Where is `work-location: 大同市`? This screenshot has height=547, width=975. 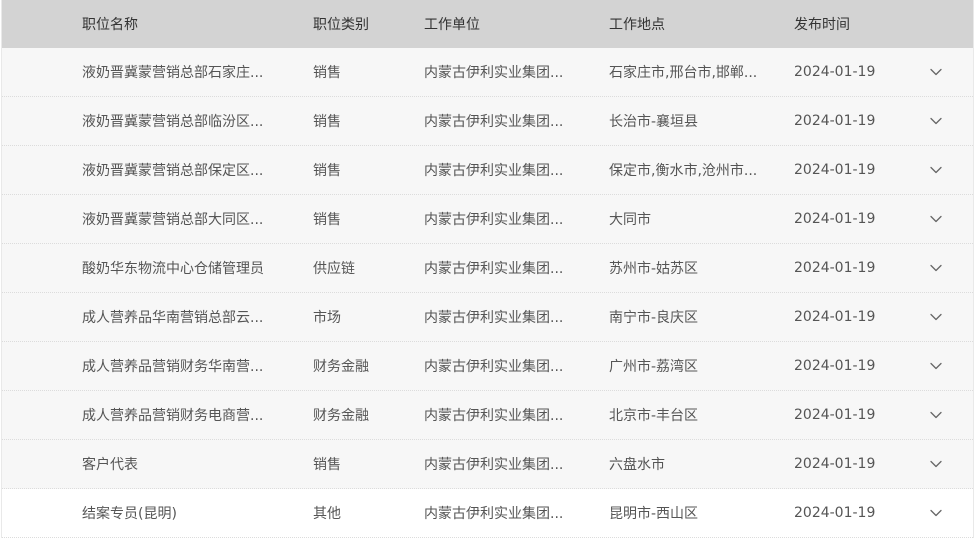
work-location: 大同市 is located at coordinates (630, 220).